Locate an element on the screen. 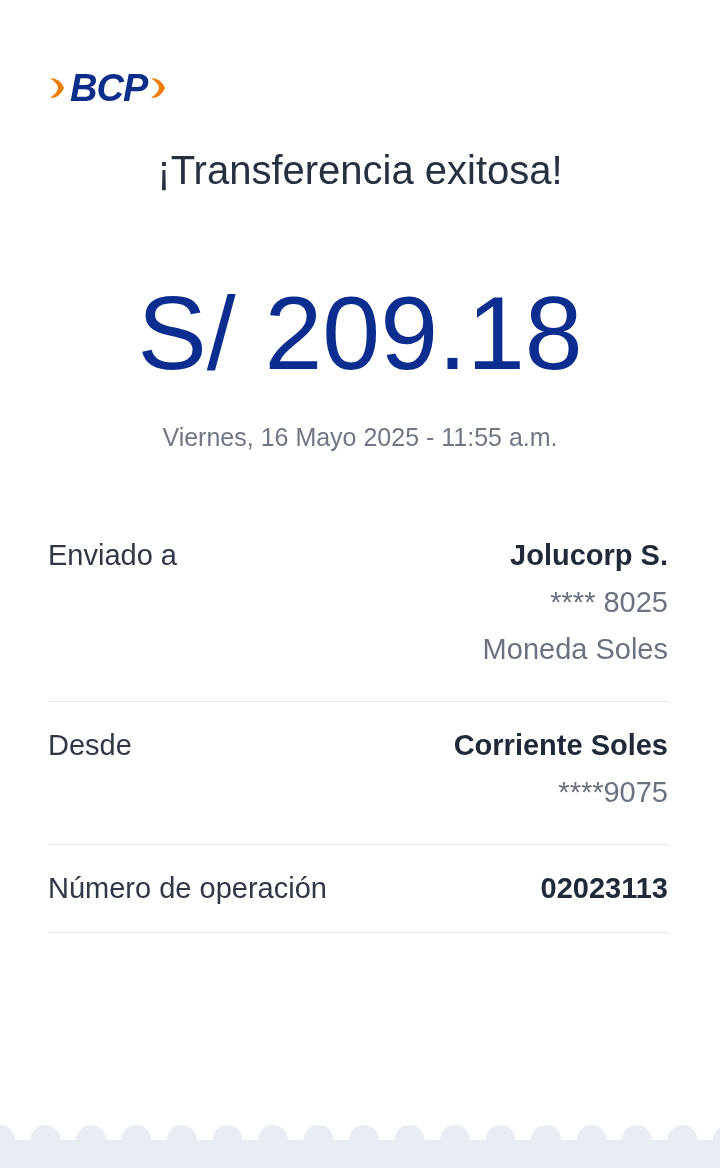 The image size is (720, 1168). detail-value: **** 8025 is located at coordinates (609, 602).